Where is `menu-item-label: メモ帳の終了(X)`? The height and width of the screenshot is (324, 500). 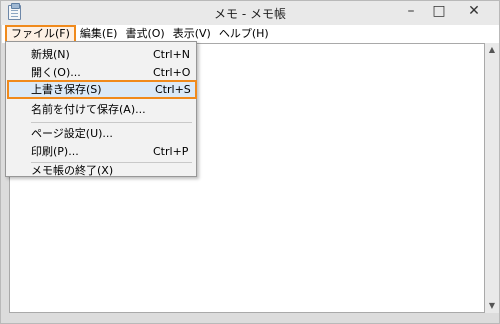 menu-item-label: メモ帳の終了(X) is located at coordinates (72, 170).